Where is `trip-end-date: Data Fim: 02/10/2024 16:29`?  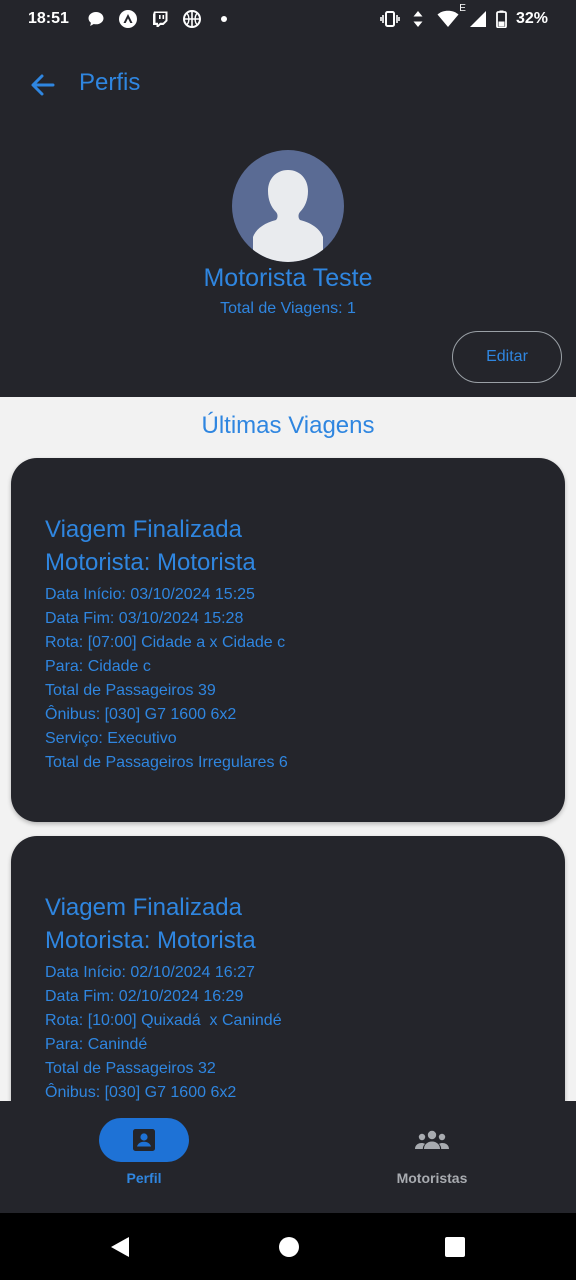 trip-end-date: Data Fim: 02/10/2024 16:29 is located at coordinates (144, 996).